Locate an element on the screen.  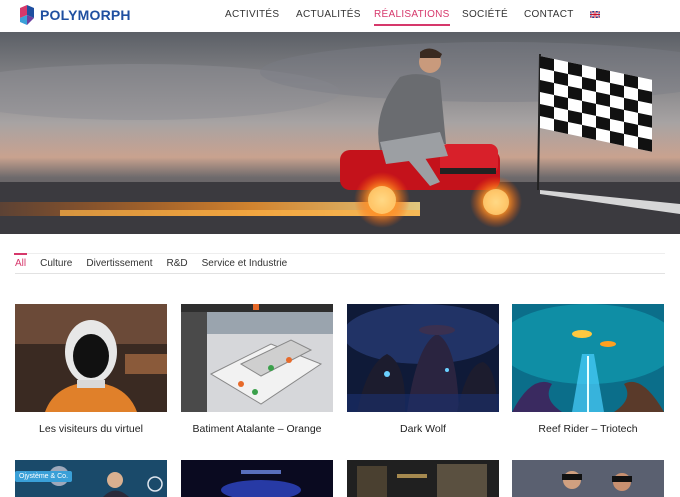
nav-activites: ACTIVITÉS is located at coordinates (252, 16).